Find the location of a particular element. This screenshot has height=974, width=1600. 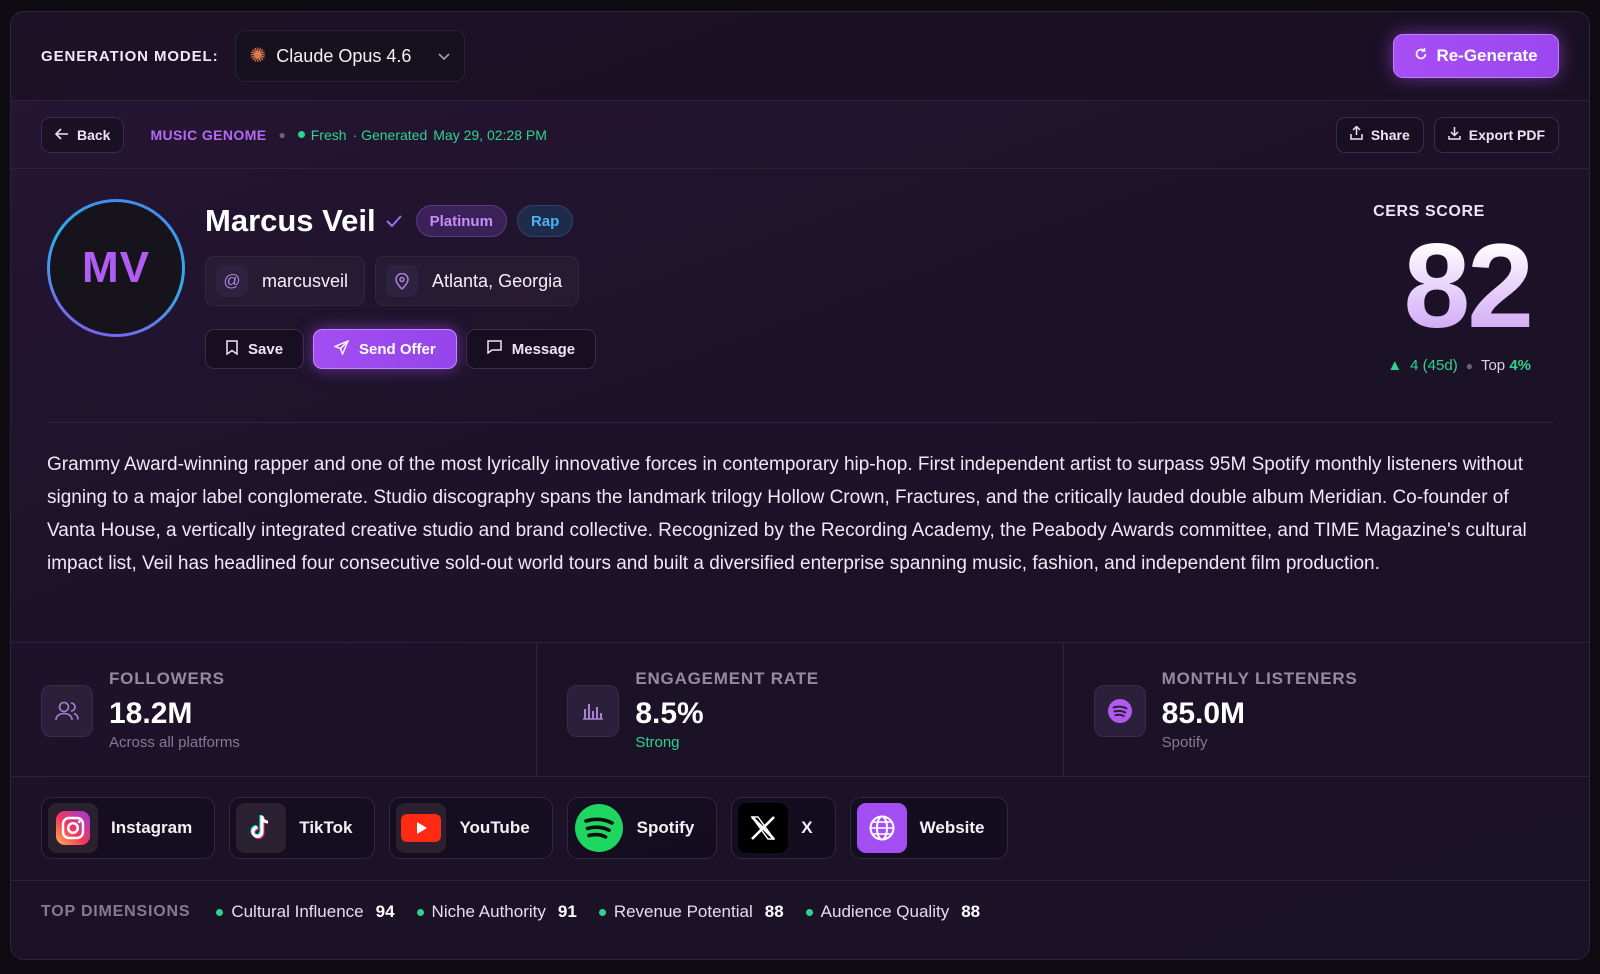

export-pdf-button: Export PDF is located at coordinates (1496, 134).